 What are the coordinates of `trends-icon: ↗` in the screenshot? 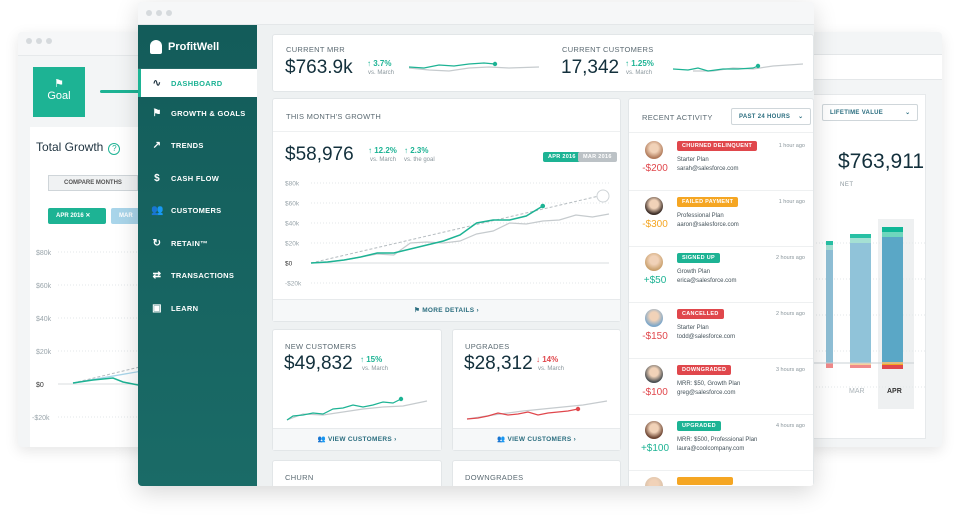 It's located at (157, 146).